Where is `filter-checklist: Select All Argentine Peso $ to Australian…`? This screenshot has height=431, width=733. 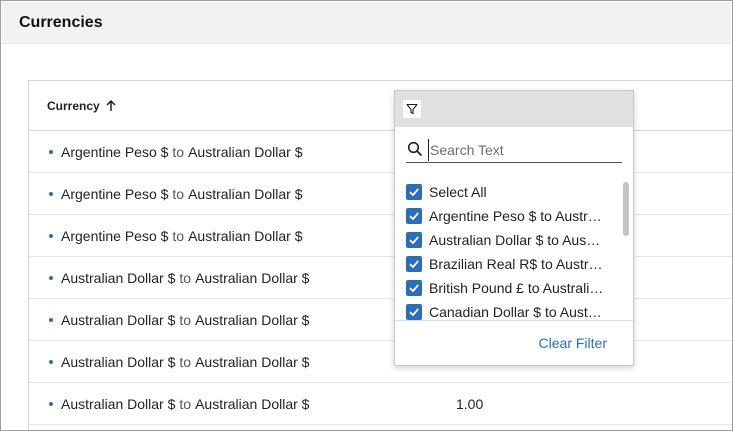
filter-checklist: Select All Argentine Peso $ to Australian… is located at coordinates (511, 250).